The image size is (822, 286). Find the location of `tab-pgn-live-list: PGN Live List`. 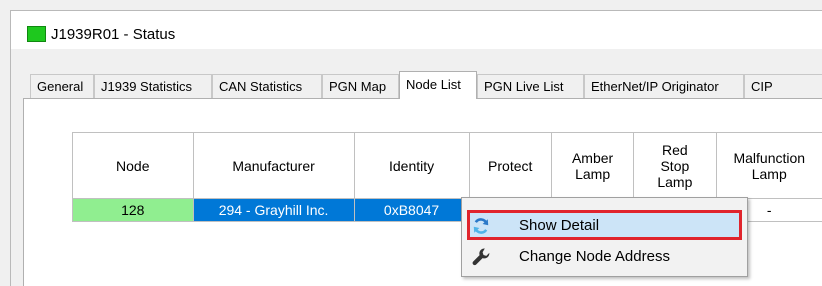

tab-pgn-live-list: PGN Live List is located at coordinates (530, 86).